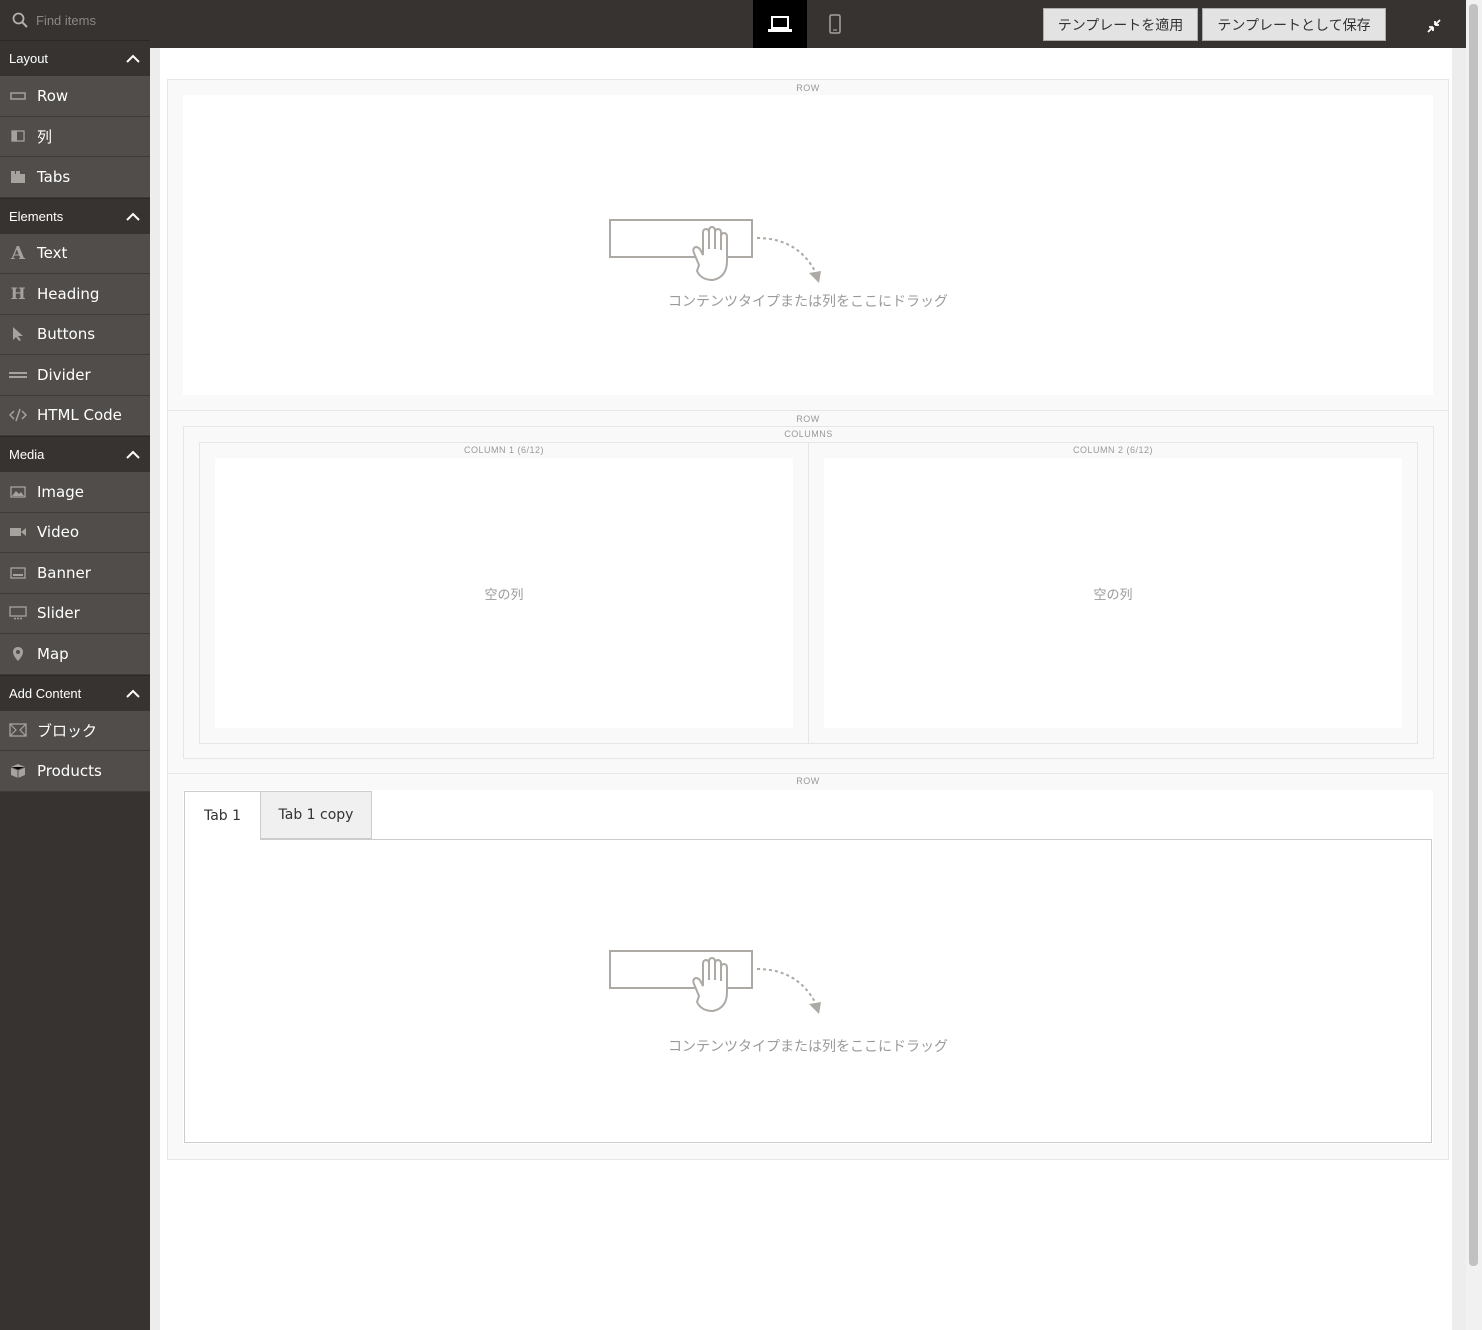 The width and height of the screenshot is (1482, 1330). Describe the element at coordinates (45, 136) in the screenshot. I see `sidebar-item-label: 列` at that location.